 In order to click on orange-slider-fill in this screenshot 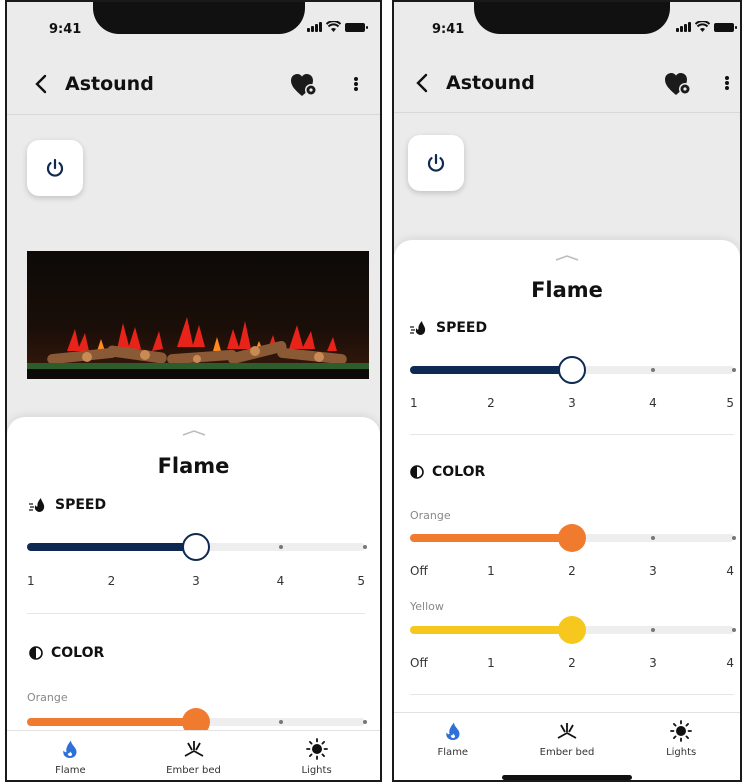, I will do `click(491, 538)`.